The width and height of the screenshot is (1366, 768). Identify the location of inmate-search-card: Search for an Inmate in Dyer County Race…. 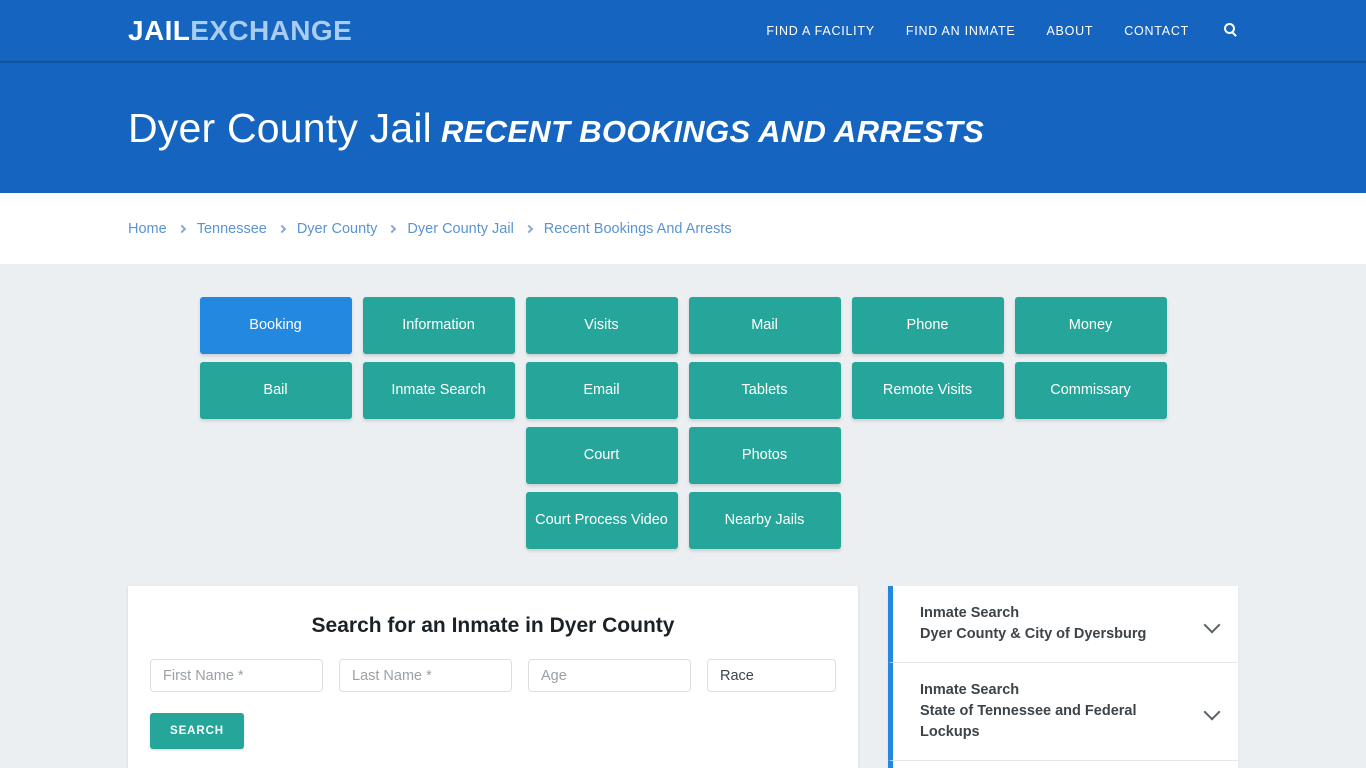
(493, 677).